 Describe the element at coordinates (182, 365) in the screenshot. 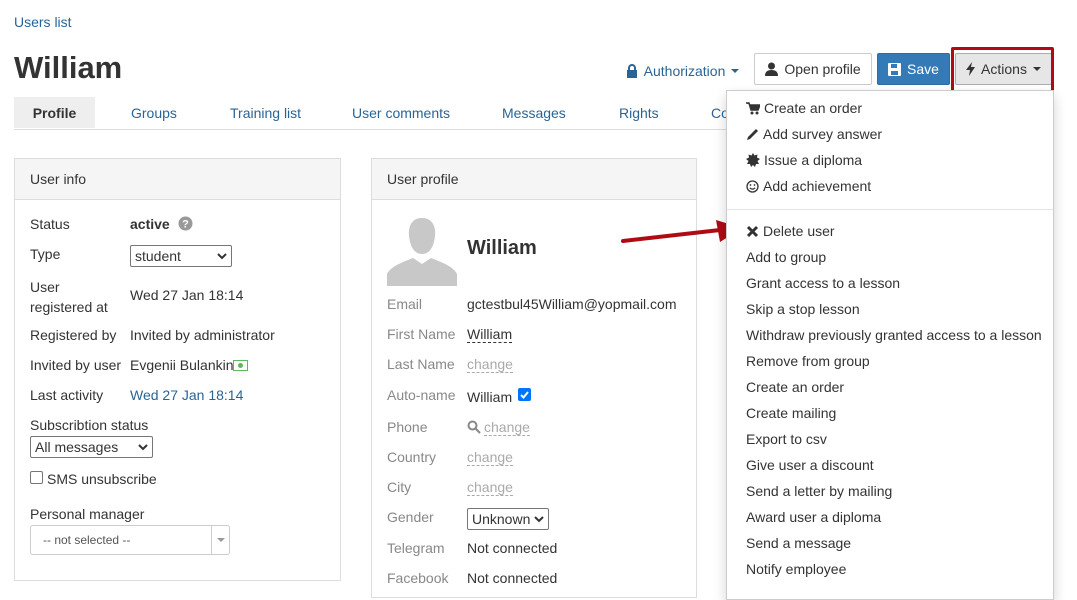

I see `invited-by-value: Evgenii Bulankin` at that location.